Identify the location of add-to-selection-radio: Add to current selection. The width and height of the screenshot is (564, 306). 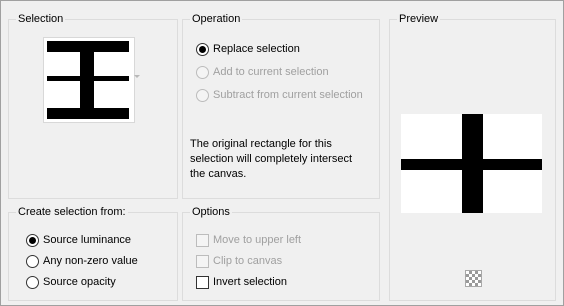
(262, 72).